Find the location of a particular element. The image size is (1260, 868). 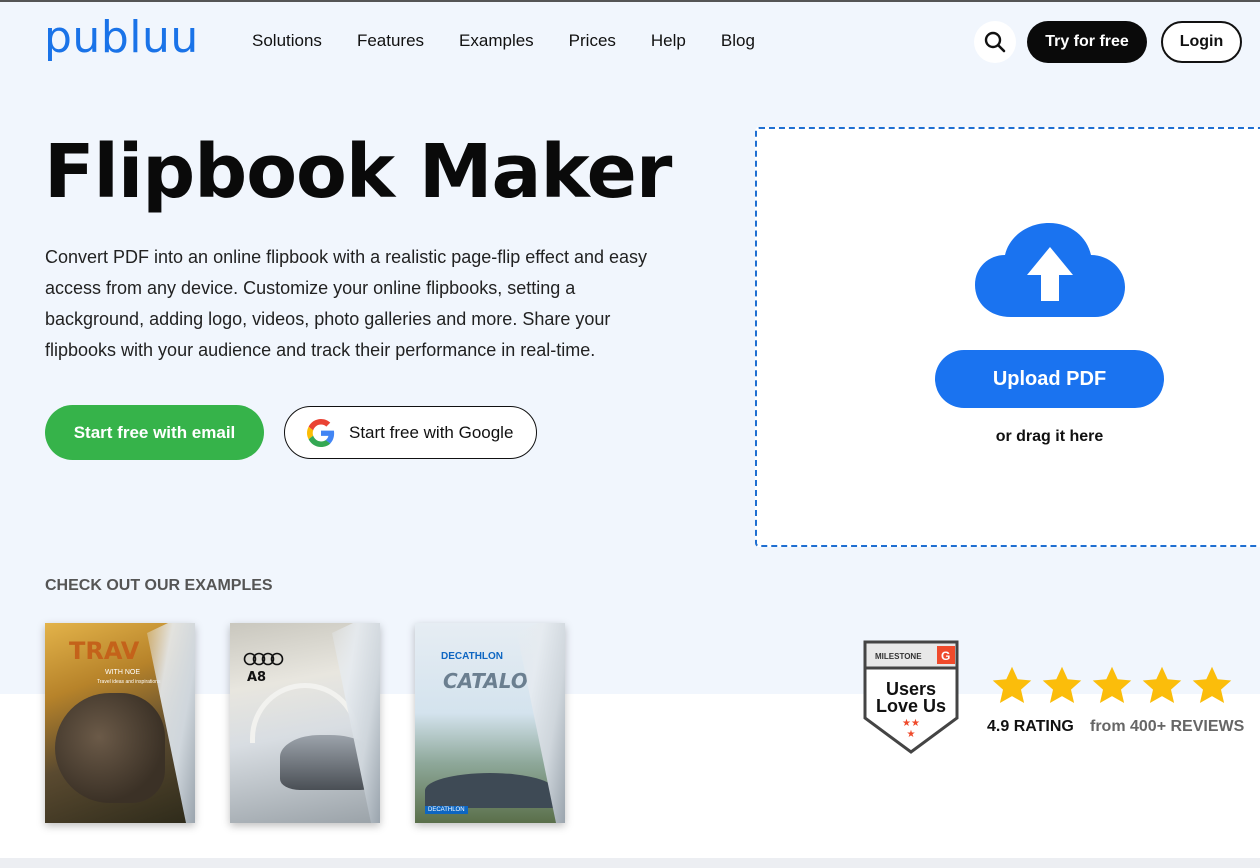

start-free-google-button: Start free with Google is located at coordinates (410, 432).